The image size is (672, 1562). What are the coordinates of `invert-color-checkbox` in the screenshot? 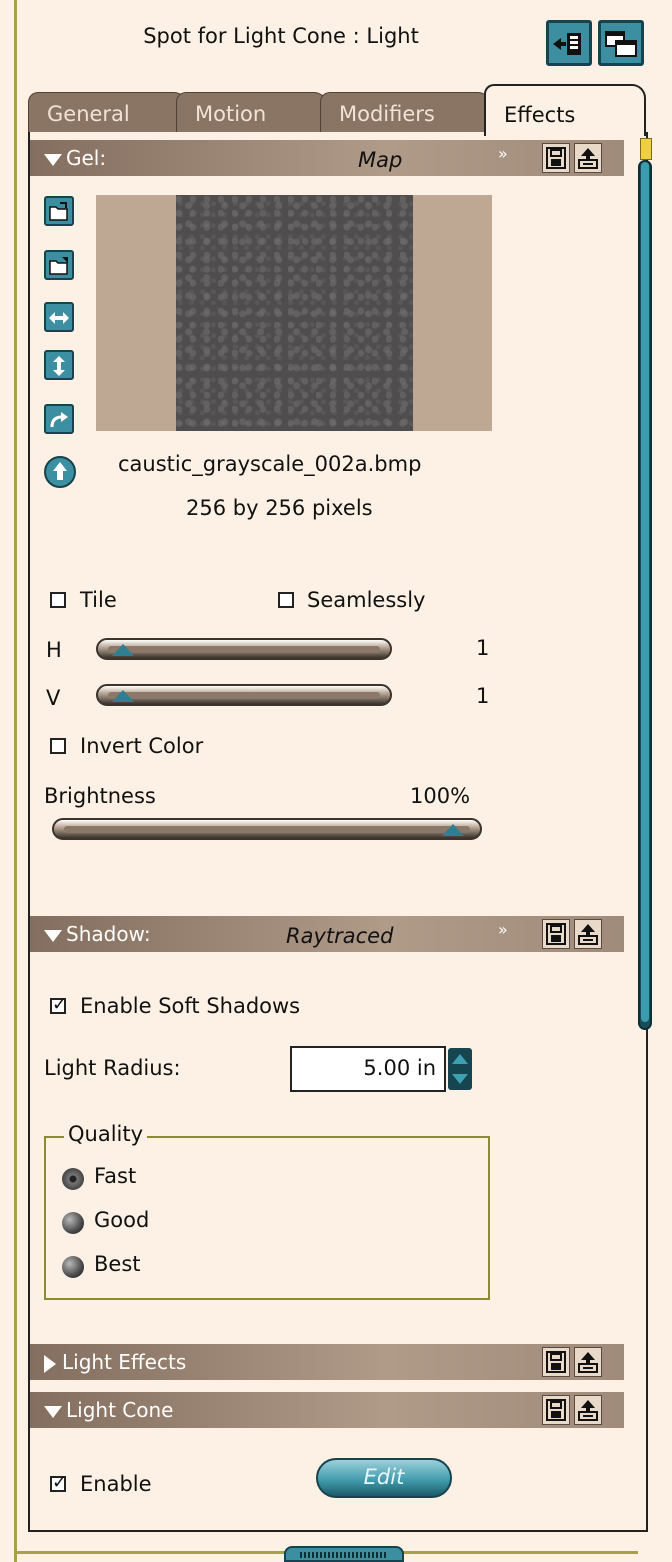 It's located at (58, 746).